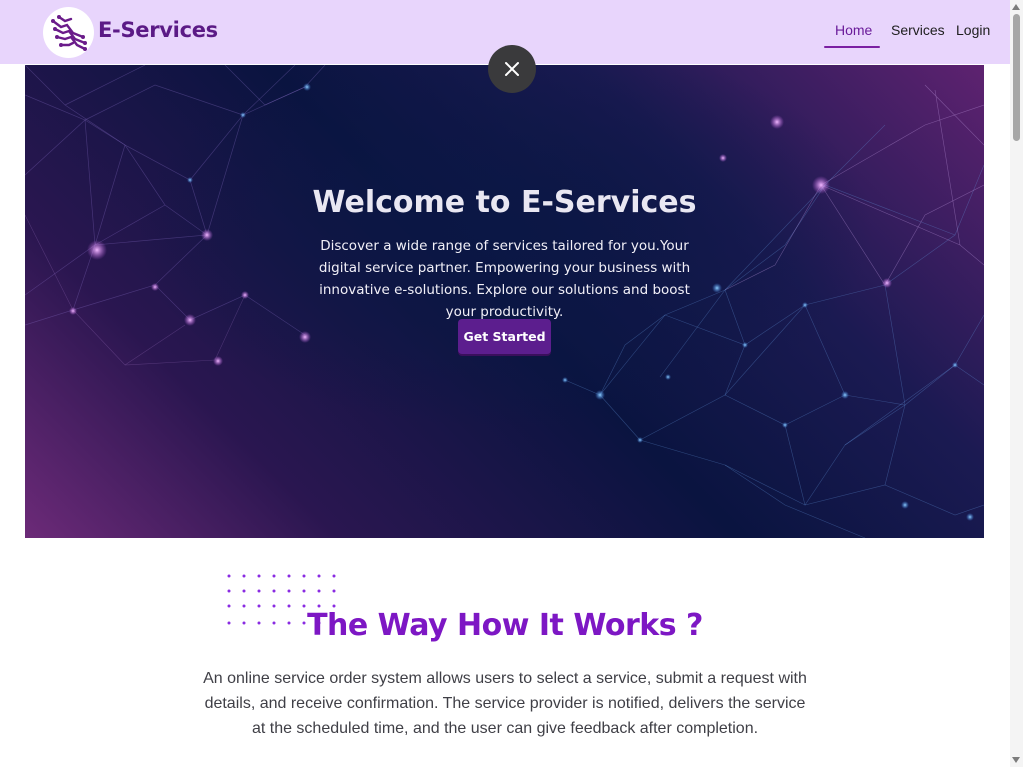  I want to click on close-icon, so click(512, 69).